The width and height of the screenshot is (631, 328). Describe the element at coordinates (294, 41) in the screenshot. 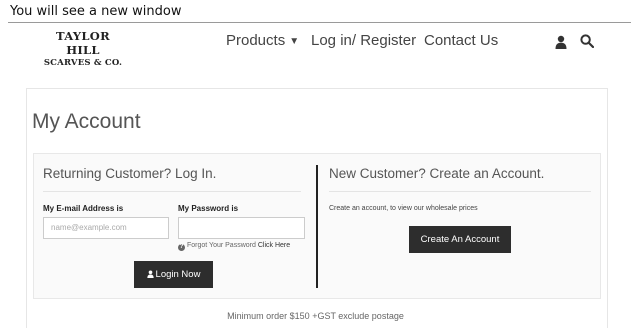

I see `caret-down-icon: ▼` at that location.